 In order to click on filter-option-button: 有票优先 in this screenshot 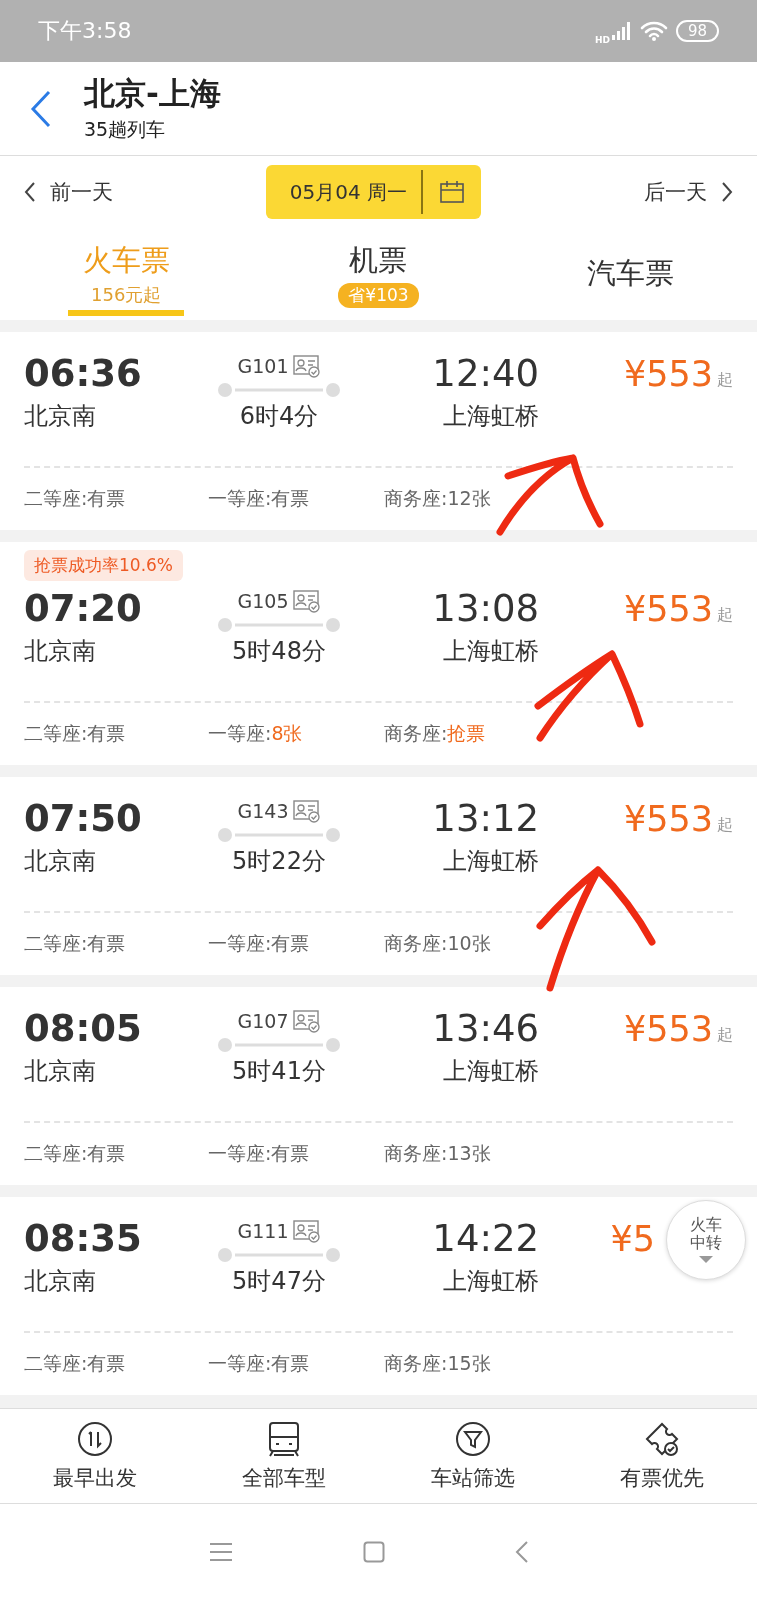, I will do `click(662, 1456)`.